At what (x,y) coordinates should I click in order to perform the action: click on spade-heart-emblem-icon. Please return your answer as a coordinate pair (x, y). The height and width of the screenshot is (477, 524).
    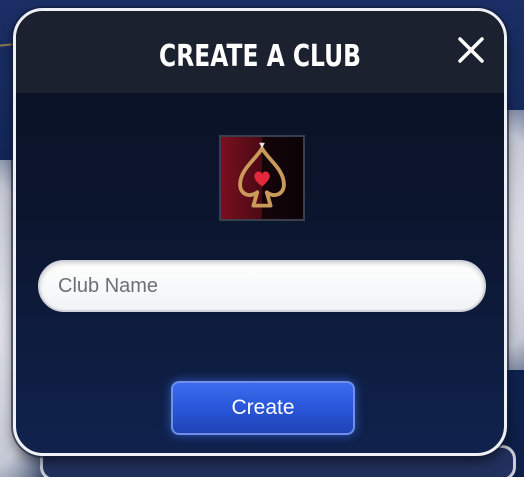
    Looking at the image, I should click on (262, 175).